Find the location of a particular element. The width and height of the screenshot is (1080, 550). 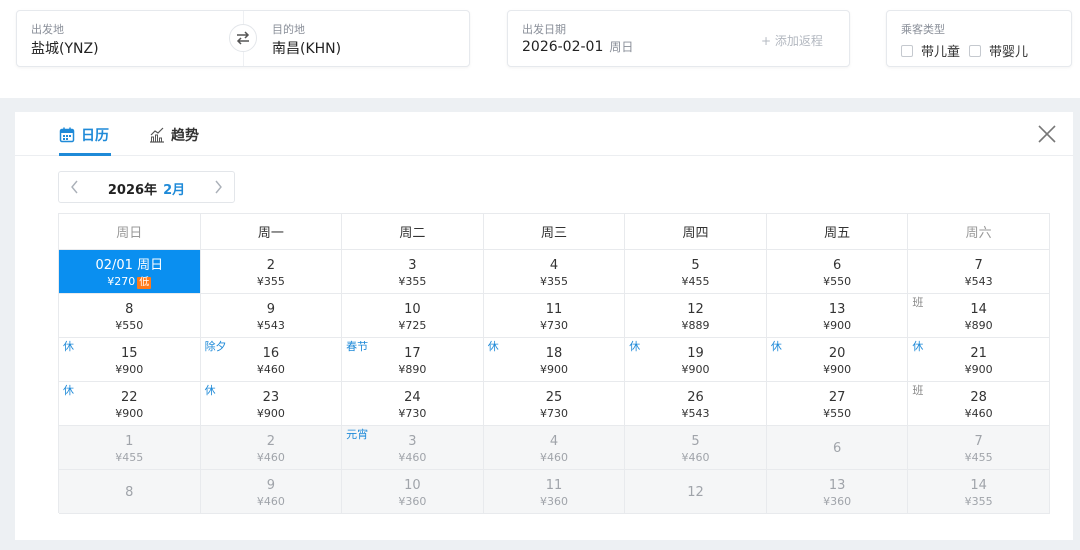

day-number: 8 is located at coordinates (129, 492).